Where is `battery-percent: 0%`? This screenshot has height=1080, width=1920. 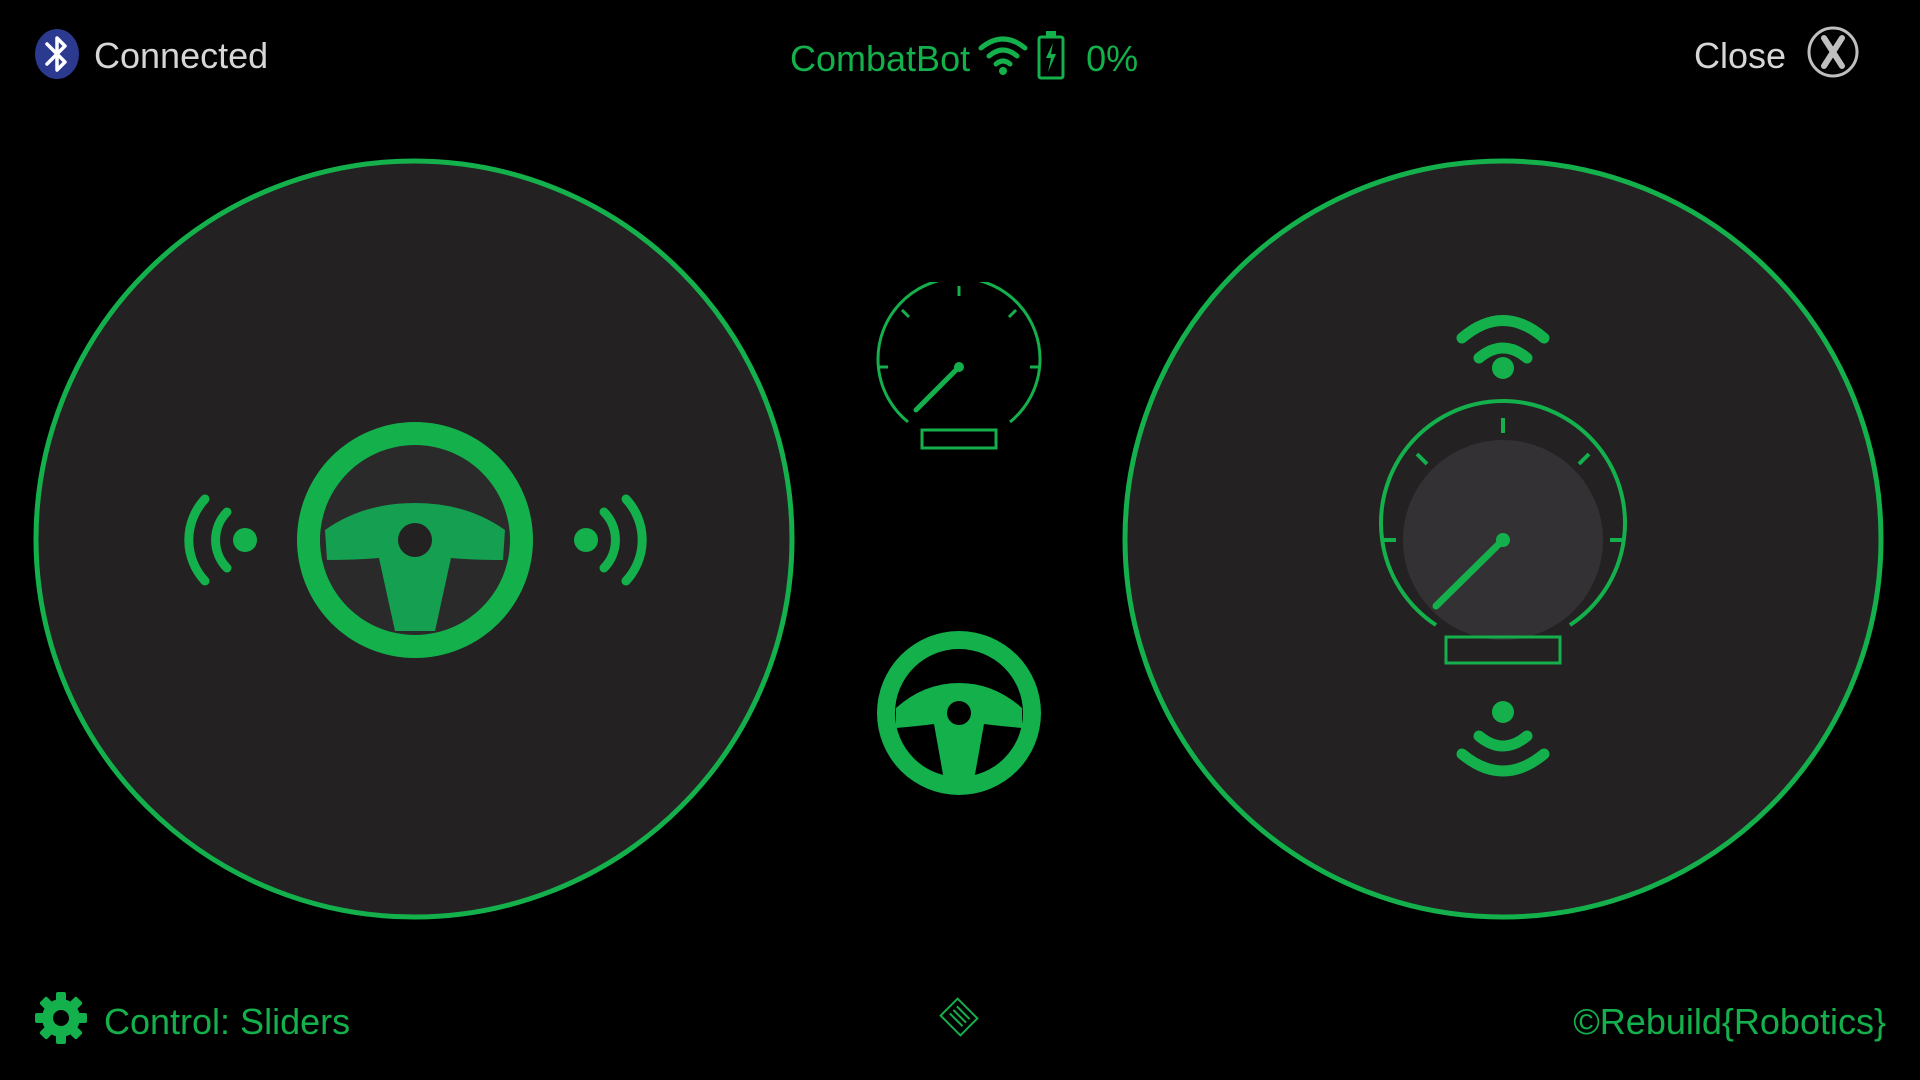
battery-percent: 0% is located at coordinates (1112, 58).